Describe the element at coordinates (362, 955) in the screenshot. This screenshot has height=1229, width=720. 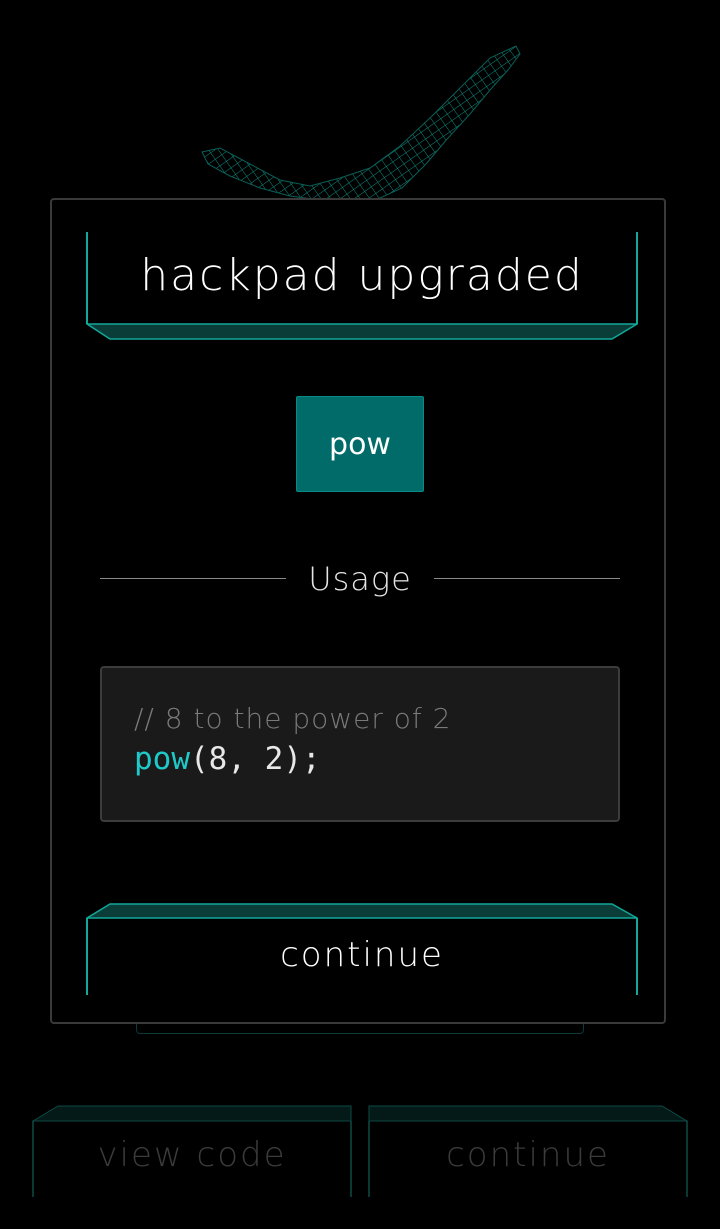
I see `continue-label: continue` at that location.